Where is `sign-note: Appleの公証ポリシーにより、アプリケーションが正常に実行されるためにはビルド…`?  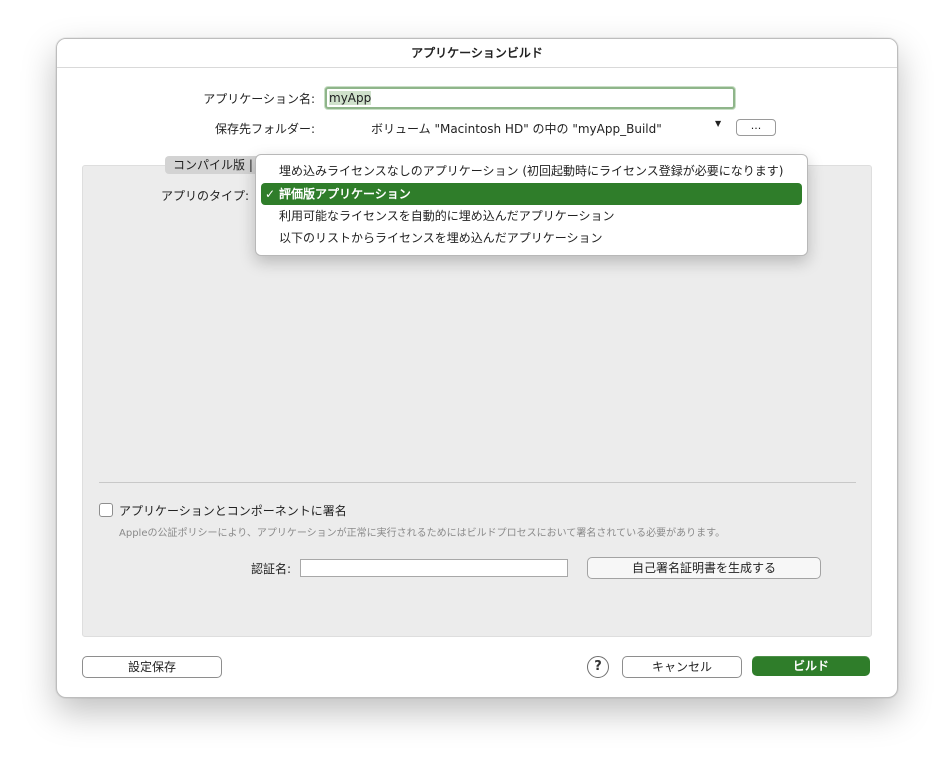 sign-note: Appleの公証ポリシーにより、アプリケーションが正常に実行されるためにはビルド… is located at coordinates (422, 533).